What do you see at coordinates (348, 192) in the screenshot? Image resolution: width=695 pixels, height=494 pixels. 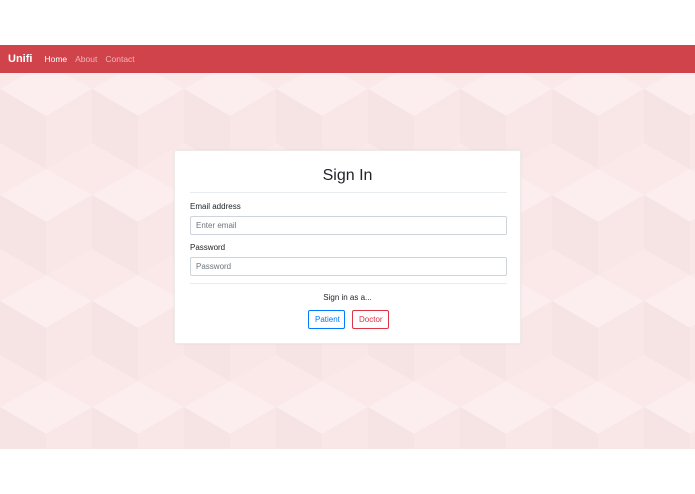 I see `divider-top` at bounding box center [348, 192].